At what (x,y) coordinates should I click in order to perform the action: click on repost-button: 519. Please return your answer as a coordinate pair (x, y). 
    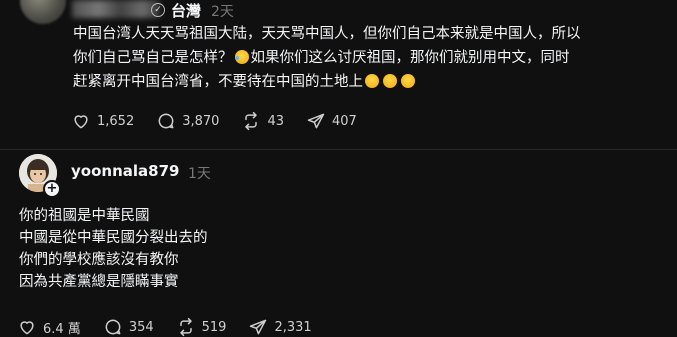
    Looking at the image, I should click on (201, 327).